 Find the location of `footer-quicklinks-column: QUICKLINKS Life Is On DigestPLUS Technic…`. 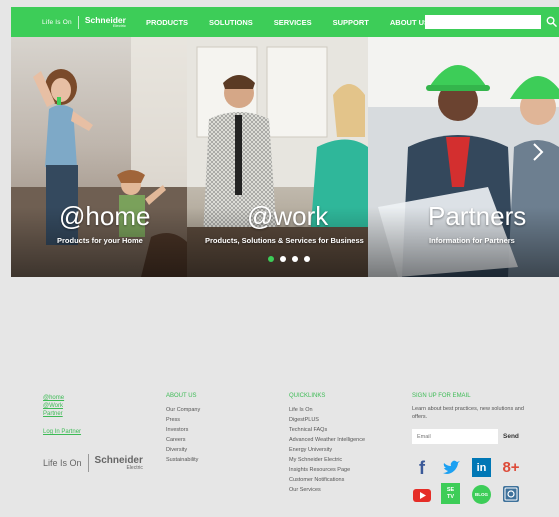

footer-quicklinks-column: QUICKLINKS Life Is On DigestPLUS Technic… is located at coordinates (327, 444).